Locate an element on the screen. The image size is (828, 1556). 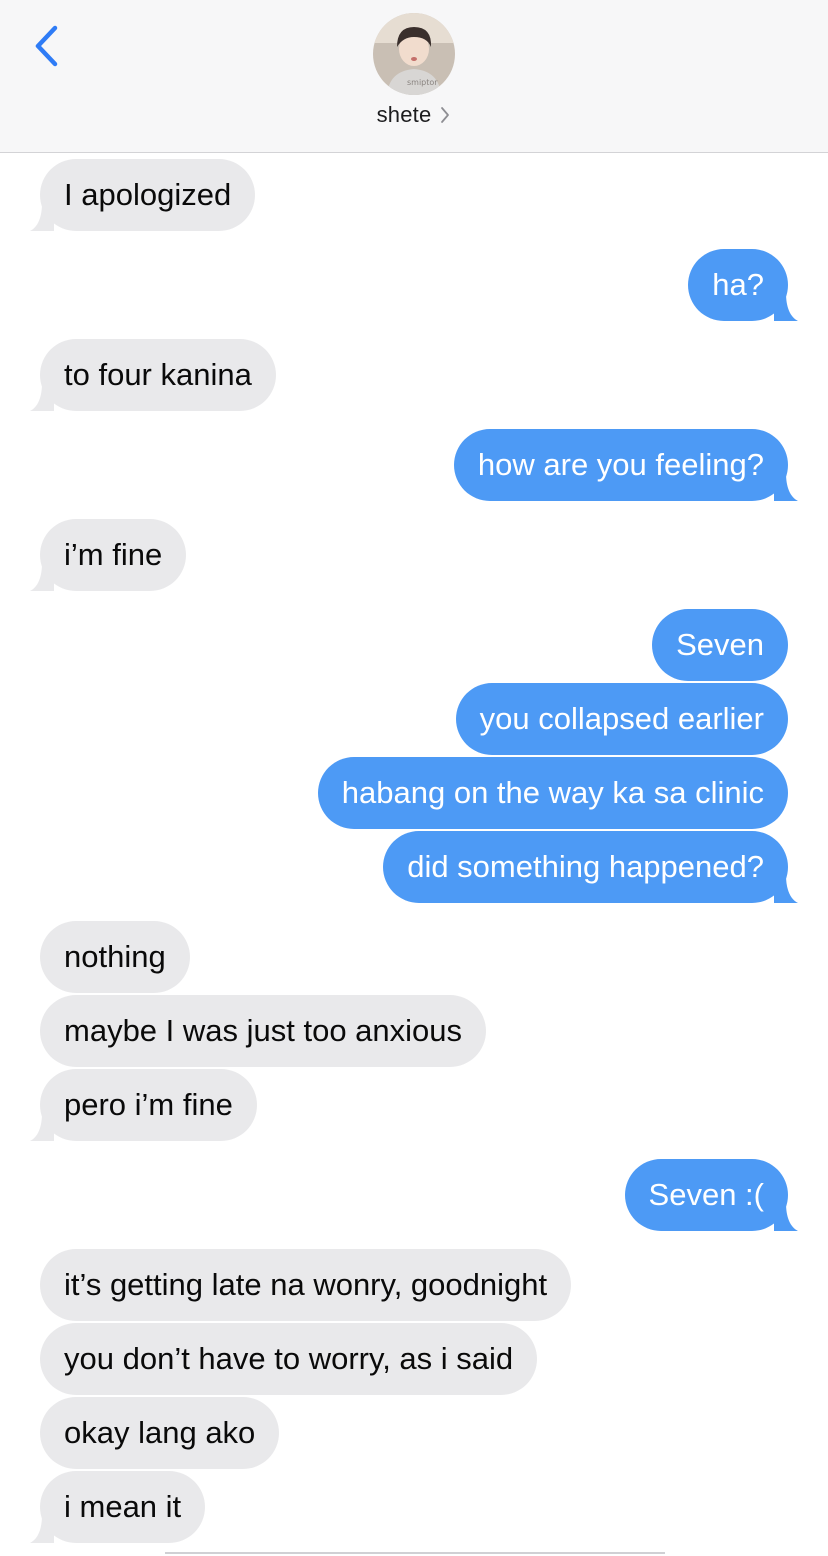
message-bubble-incoming: you don’t have to worry, as i said is located at coordinates (289, 1359).